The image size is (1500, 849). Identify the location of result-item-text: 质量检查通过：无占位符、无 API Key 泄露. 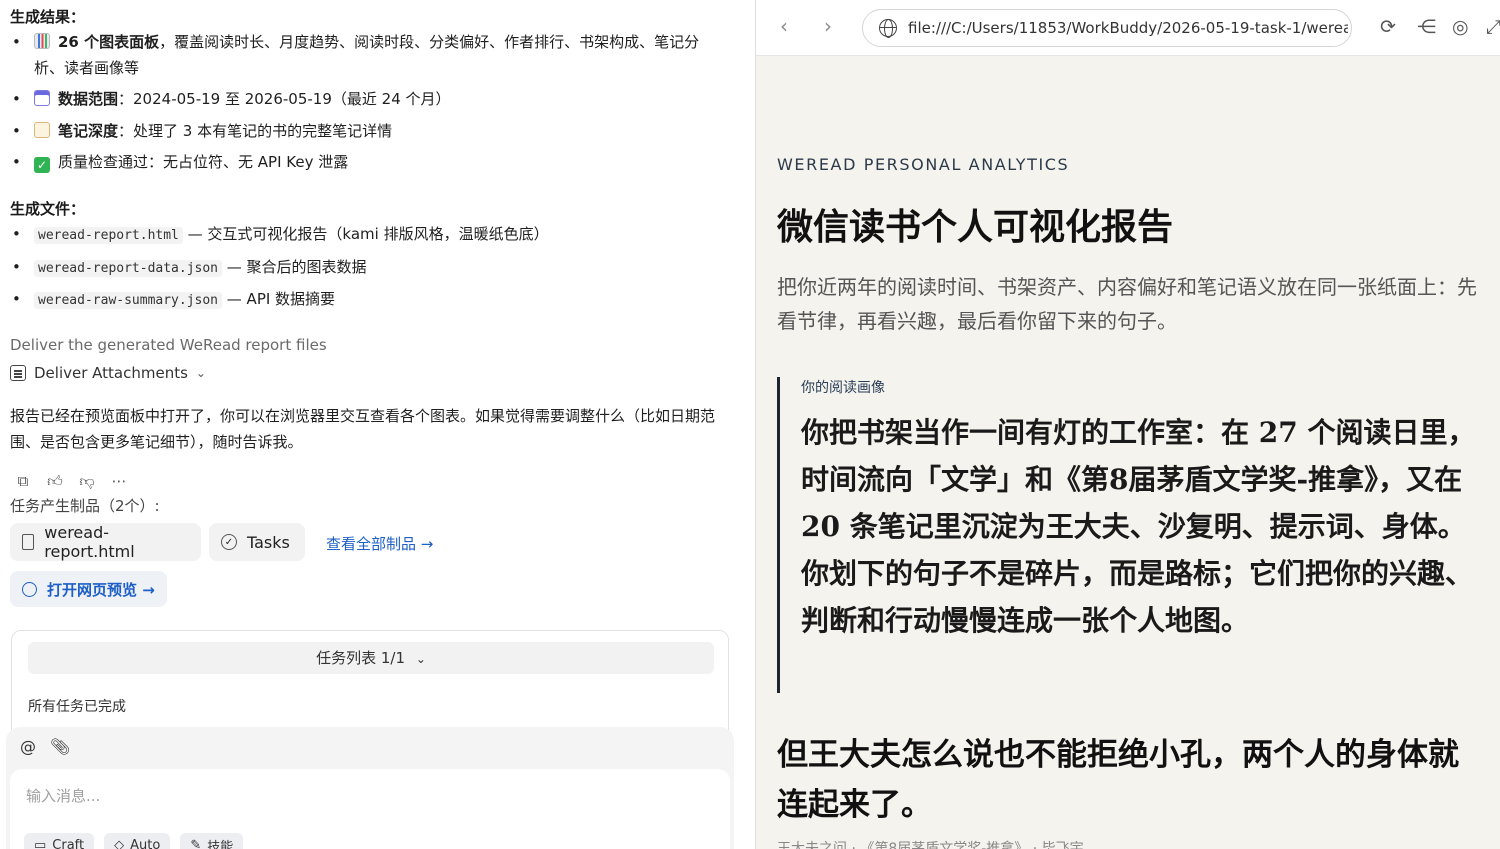
(203, 162).